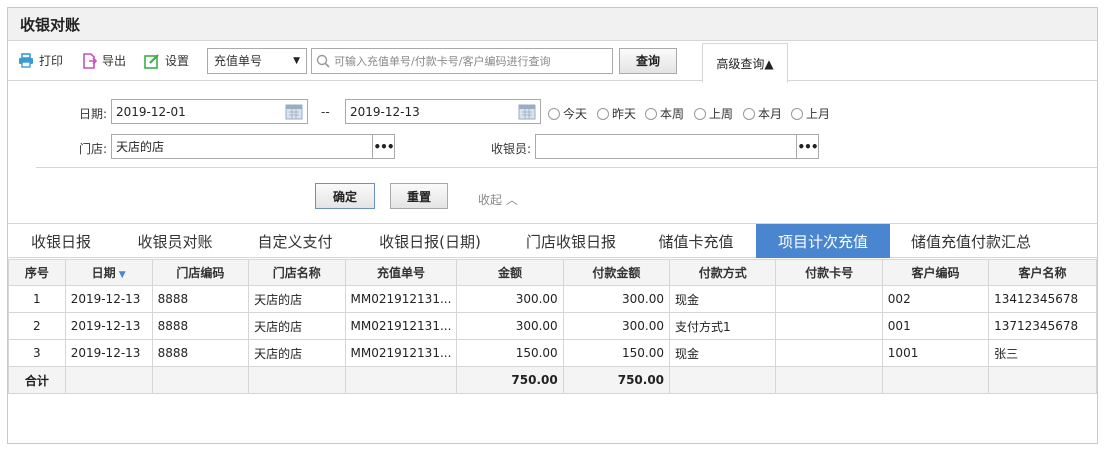  I want to click on column-header: 金额, so click(510, 272).